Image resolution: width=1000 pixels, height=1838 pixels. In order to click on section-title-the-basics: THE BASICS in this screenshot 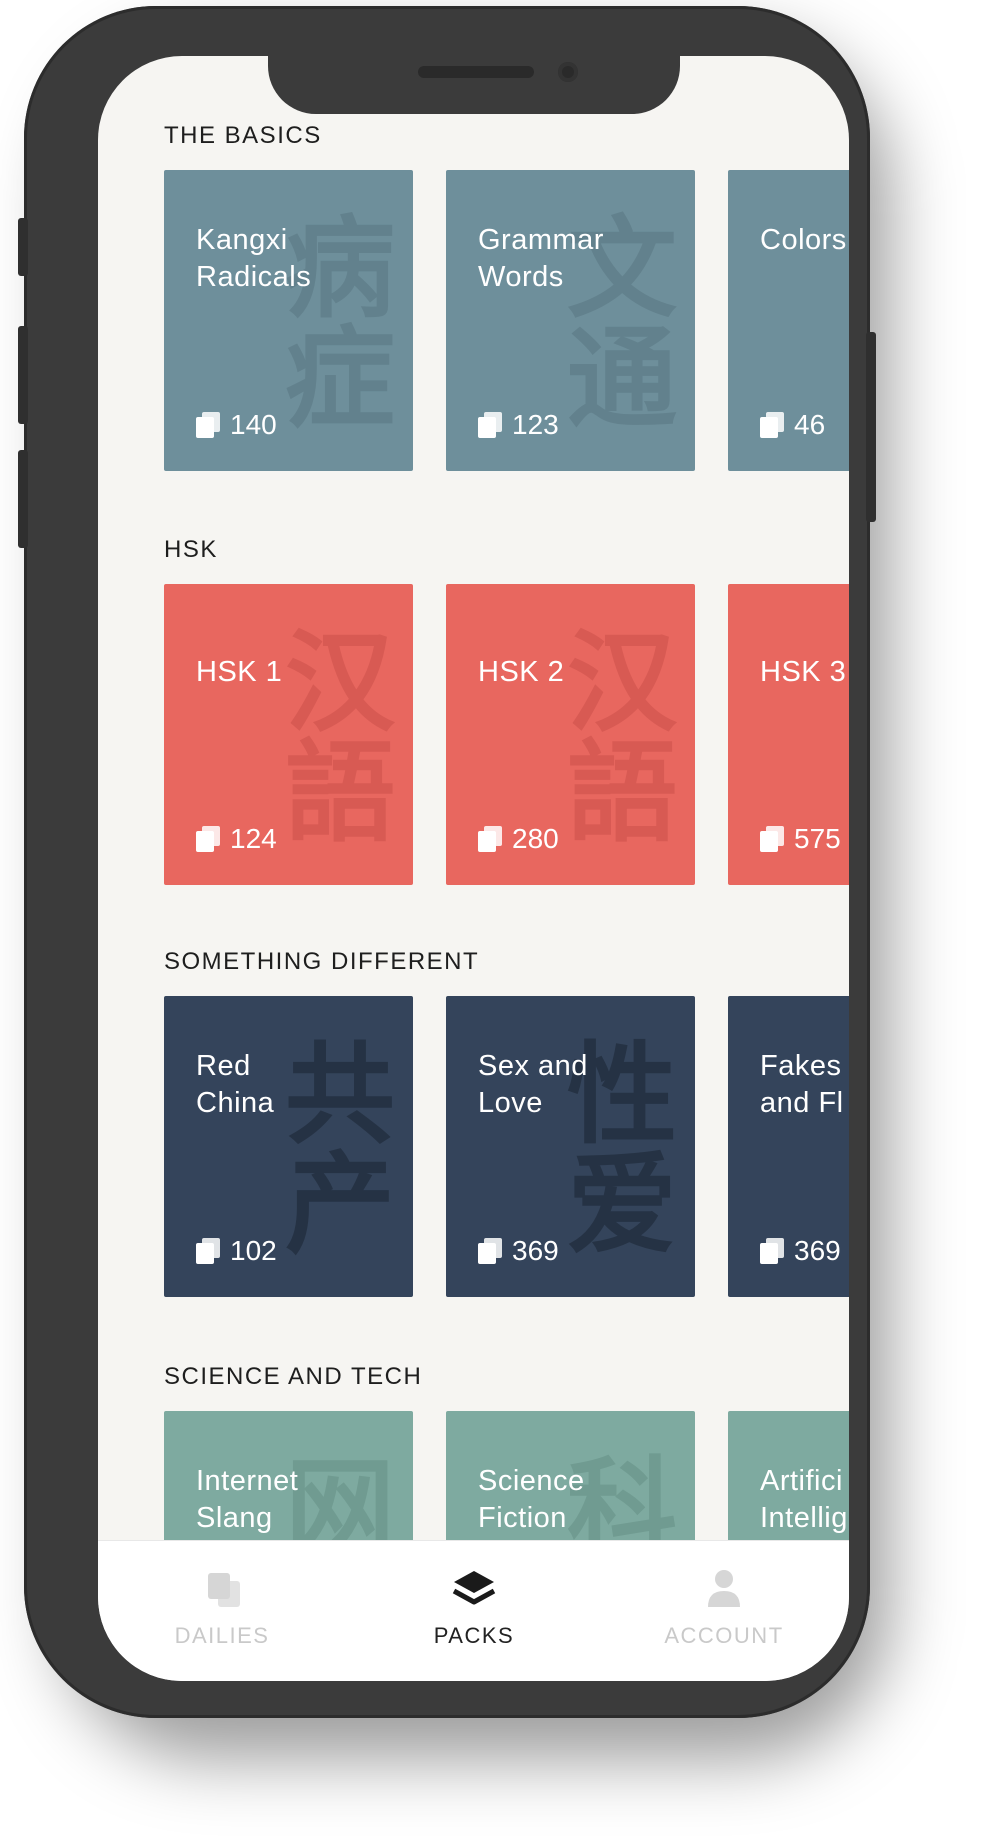, I will do `click(243, 135)`.